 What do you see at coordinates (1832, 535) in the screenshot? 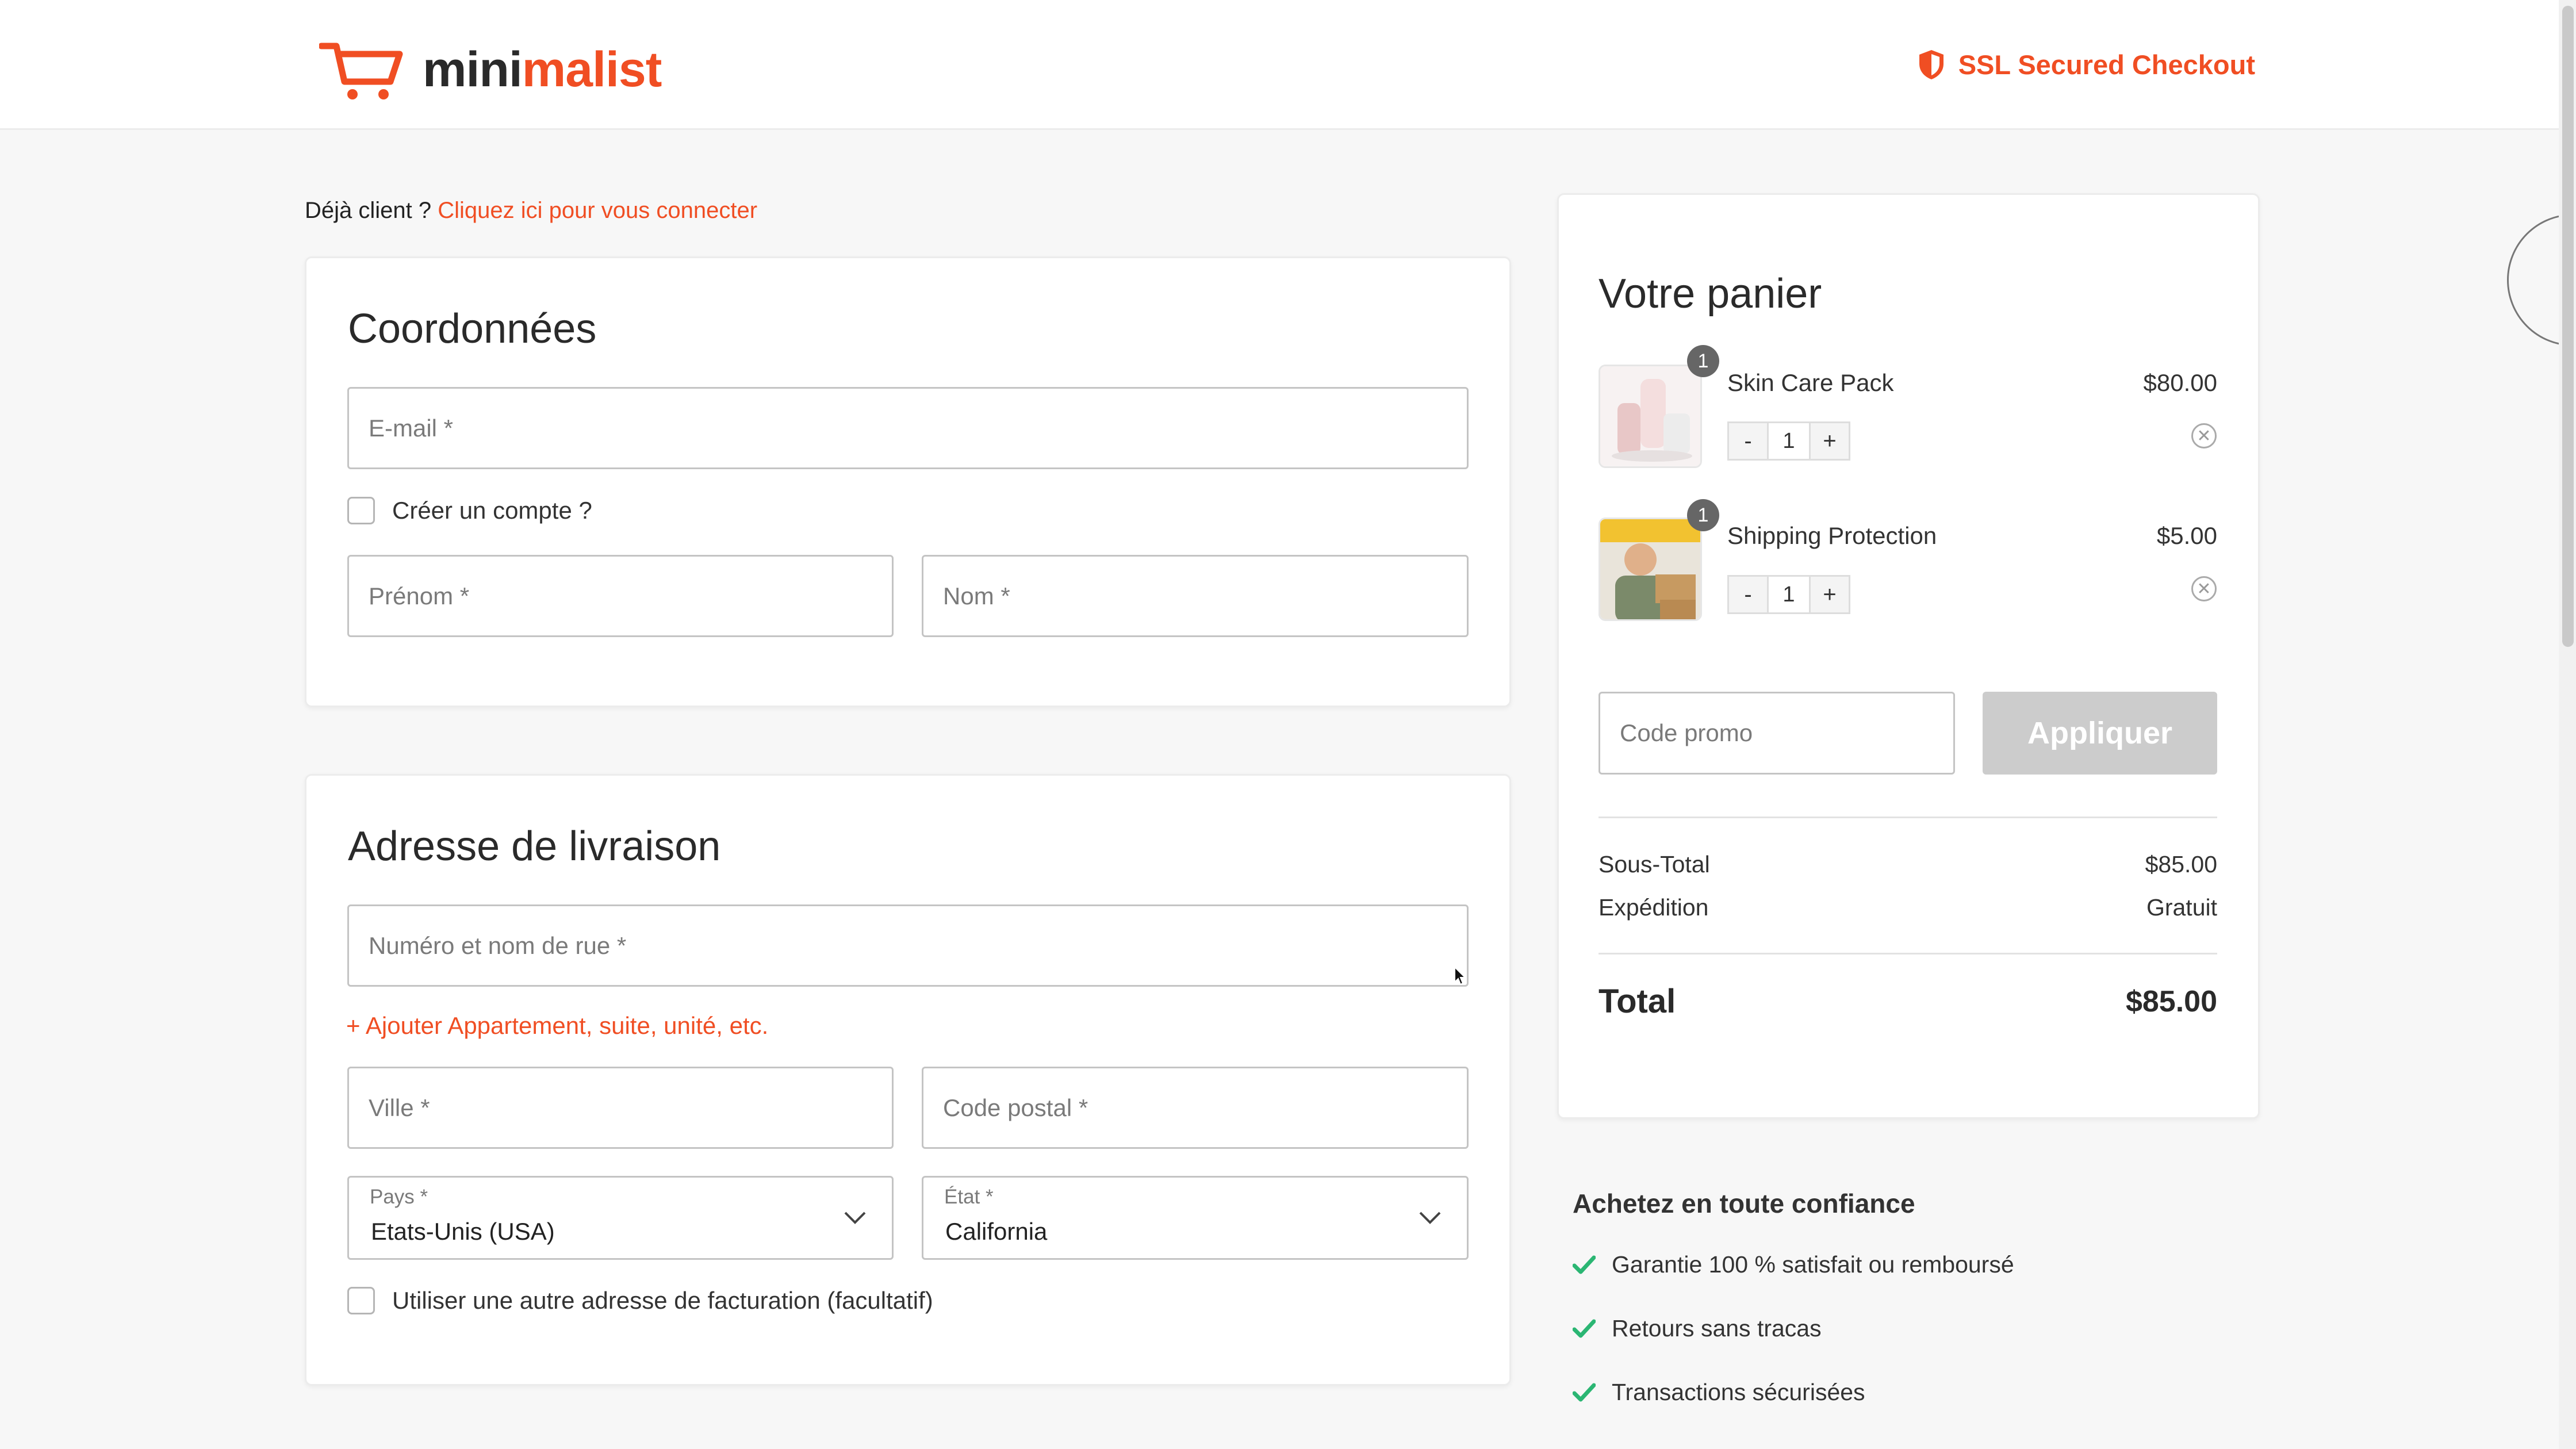
I see `item-name: Shipping Protection` at bounding box center [1832, 535].